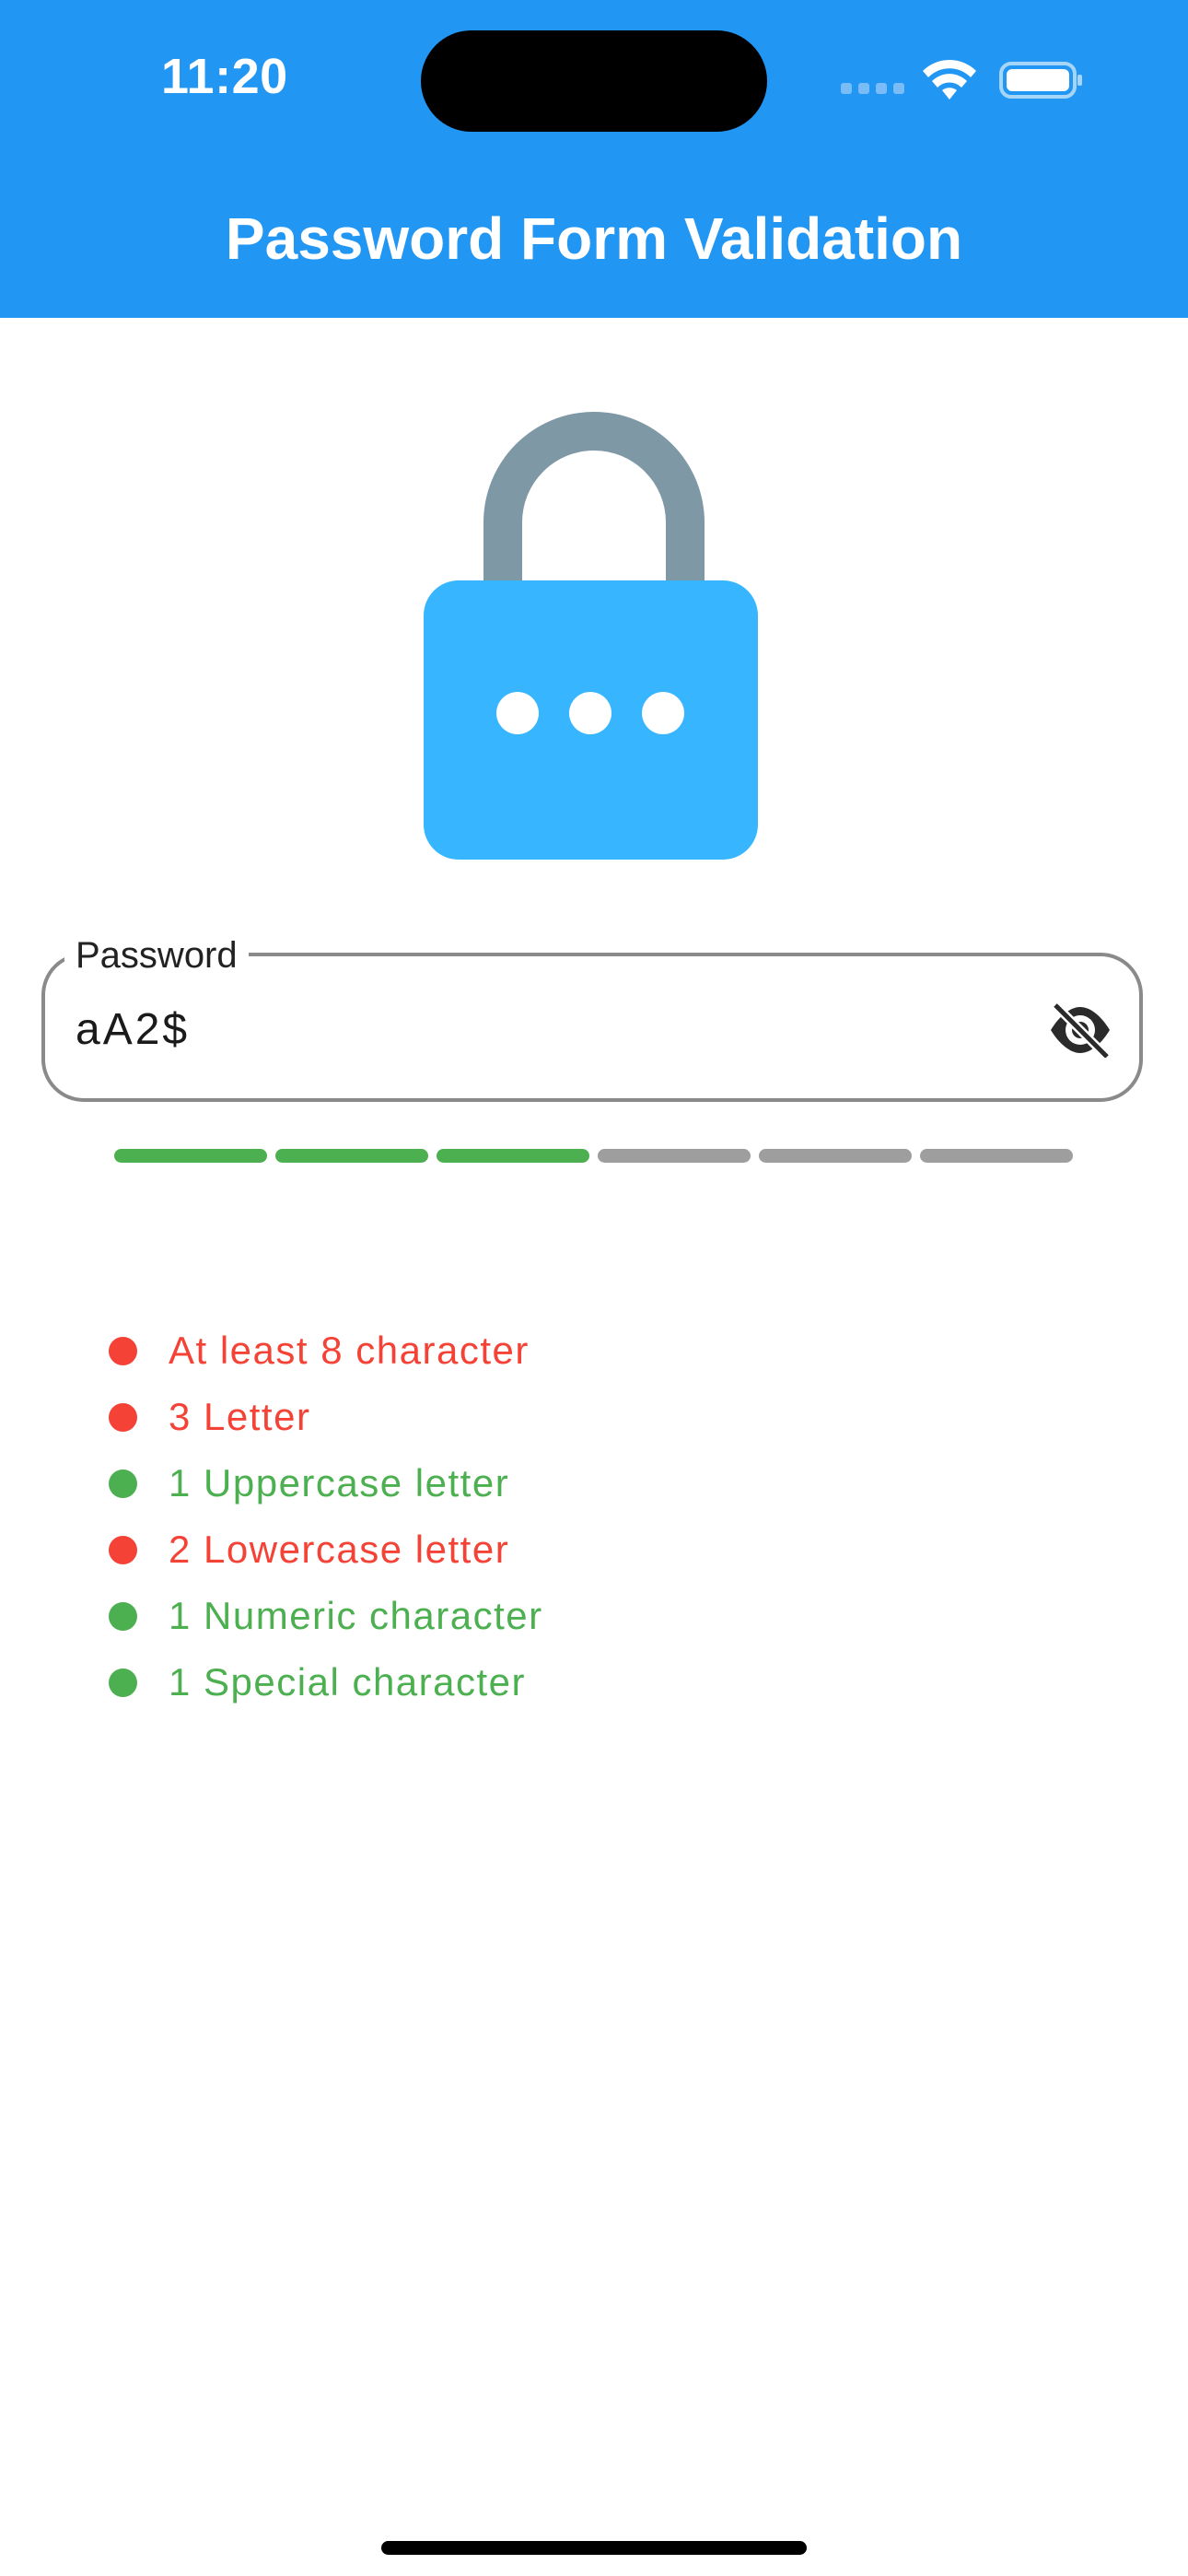  I want to click on battery-icon, so click(1040, 80).